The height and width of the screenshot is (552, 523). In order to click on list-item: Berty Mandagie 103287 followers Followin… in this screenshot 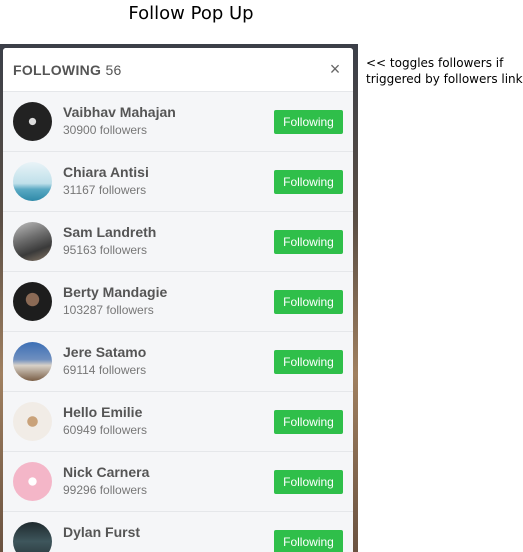, I will do `click(178, 302)`.